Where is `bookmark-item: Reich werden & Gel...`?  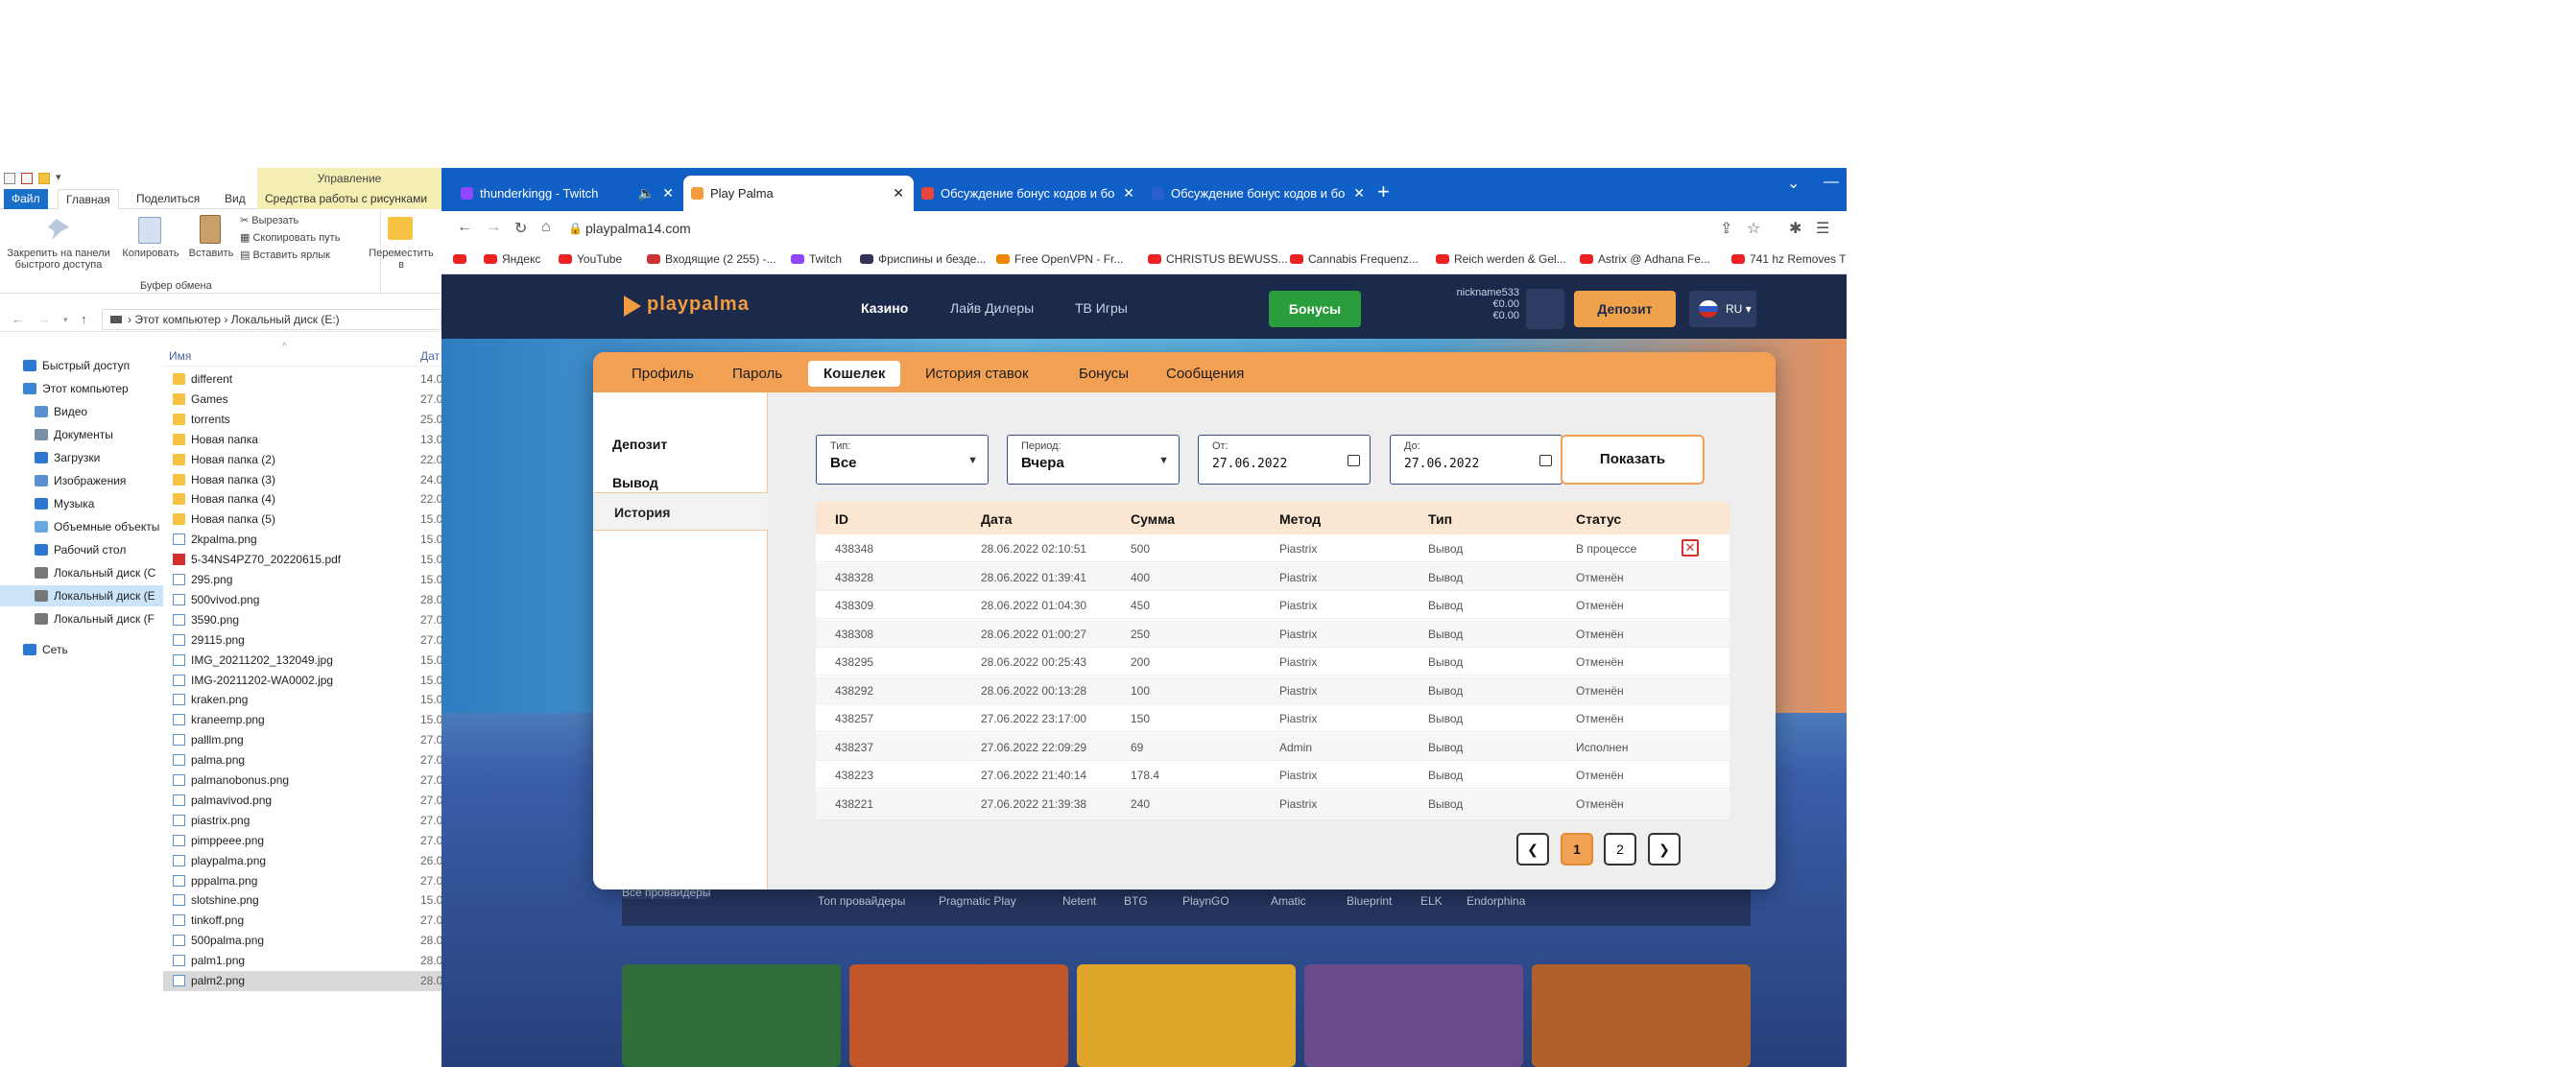
bookmark-item: Reich werden & Gel... is located at coordinates (1501, 259).